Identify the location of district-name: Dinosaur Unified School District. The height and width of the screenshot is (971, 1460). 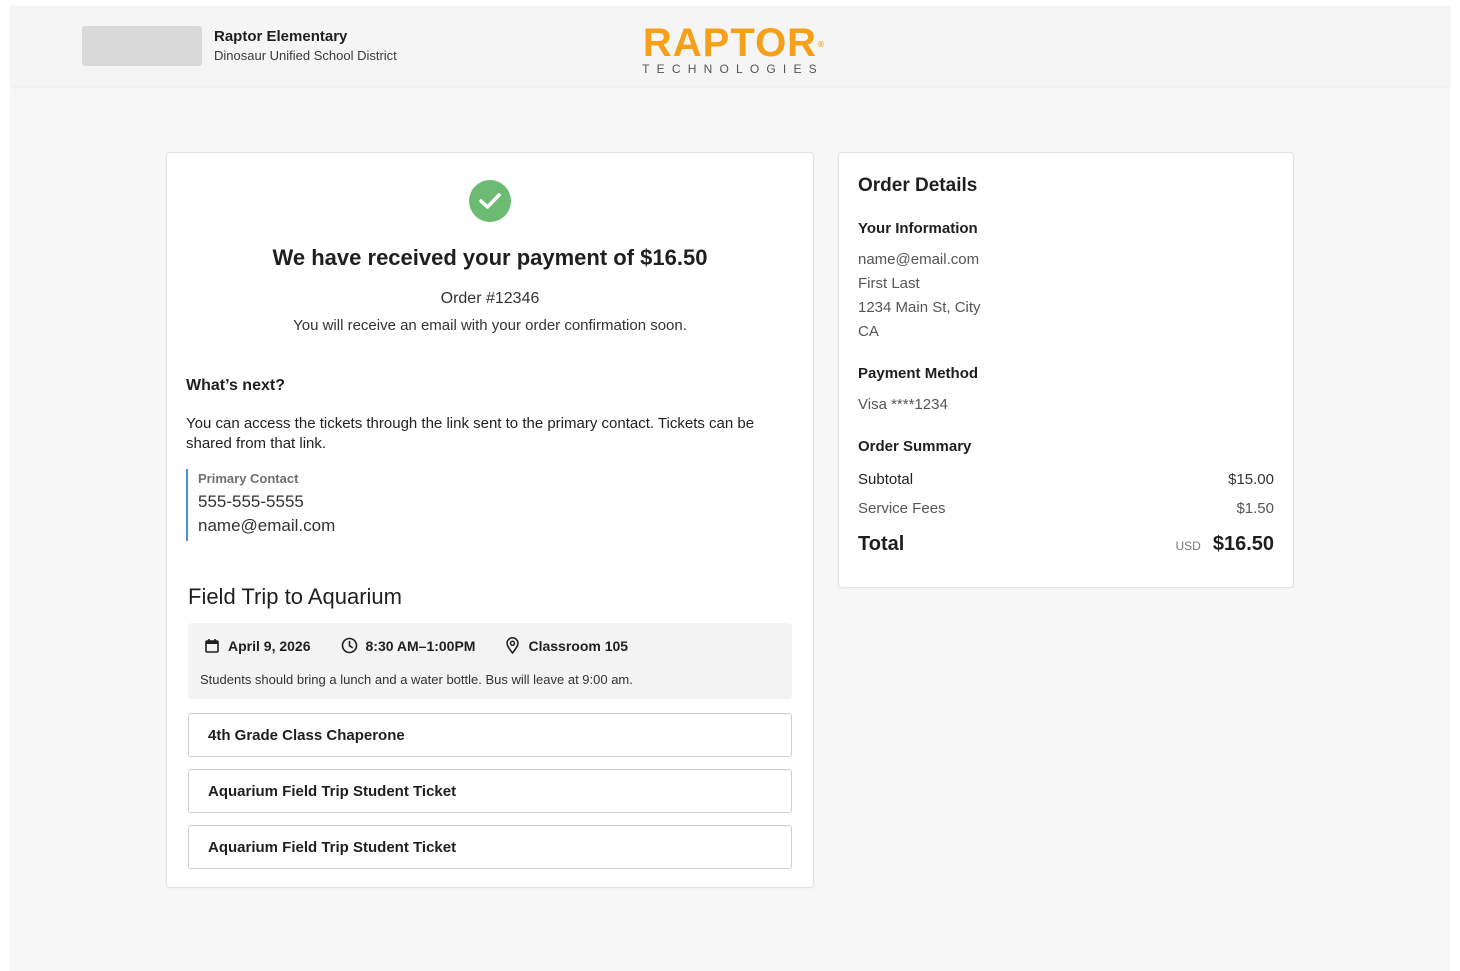
(305, 55).